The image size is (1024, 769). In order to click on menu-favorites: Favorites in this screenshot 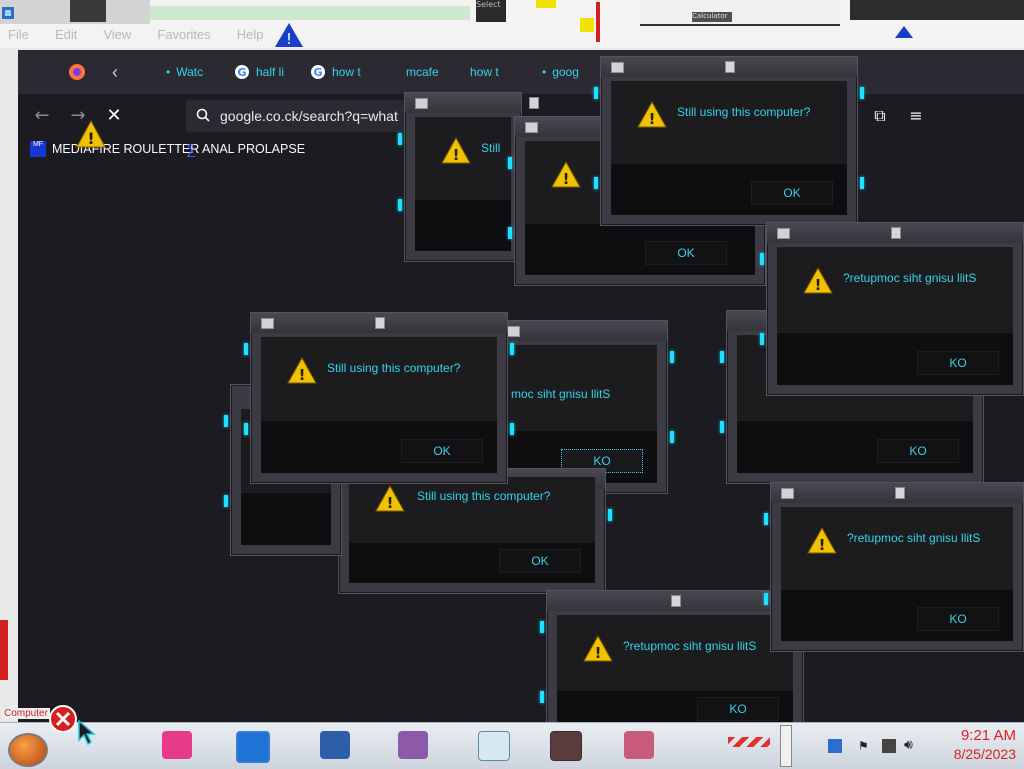, I will do `click(183, 35)`.